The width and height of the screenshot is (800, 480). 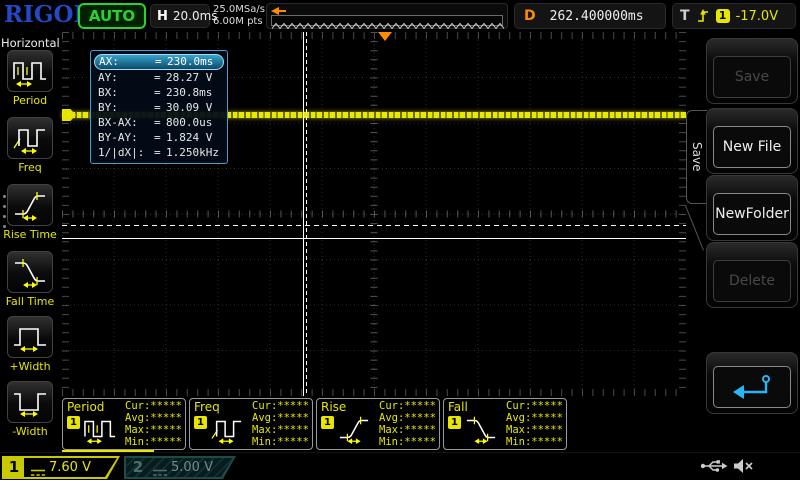 I want to click on pwidth-icon, so click(x=30, y=340).